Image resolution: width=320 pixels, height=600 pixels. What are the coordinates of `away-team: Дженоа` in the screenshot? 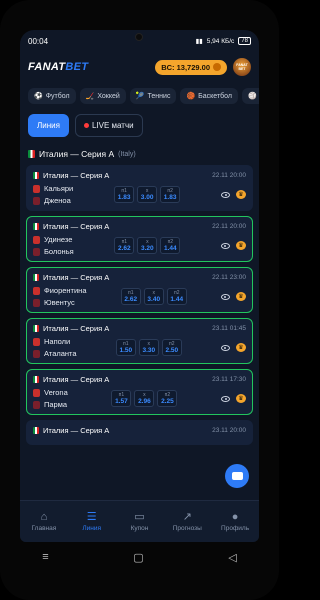 It's located at (53, 200).